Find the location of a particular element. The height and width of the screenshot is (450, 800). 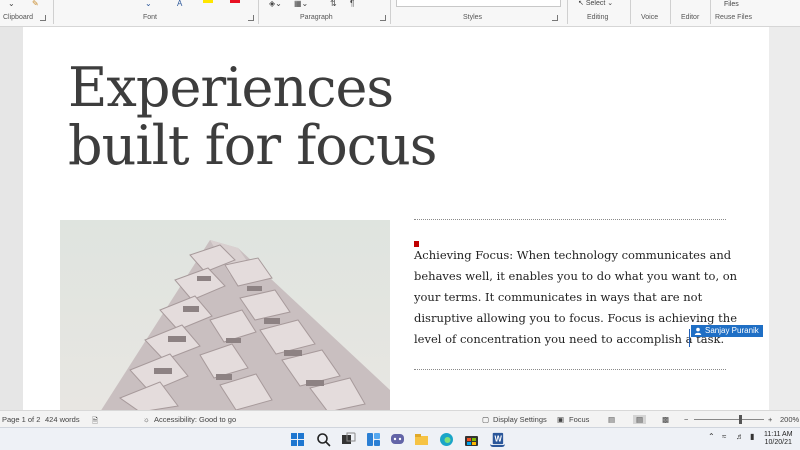

select-button: ↖ Select ⌄ is located at coordinates (595, 3).